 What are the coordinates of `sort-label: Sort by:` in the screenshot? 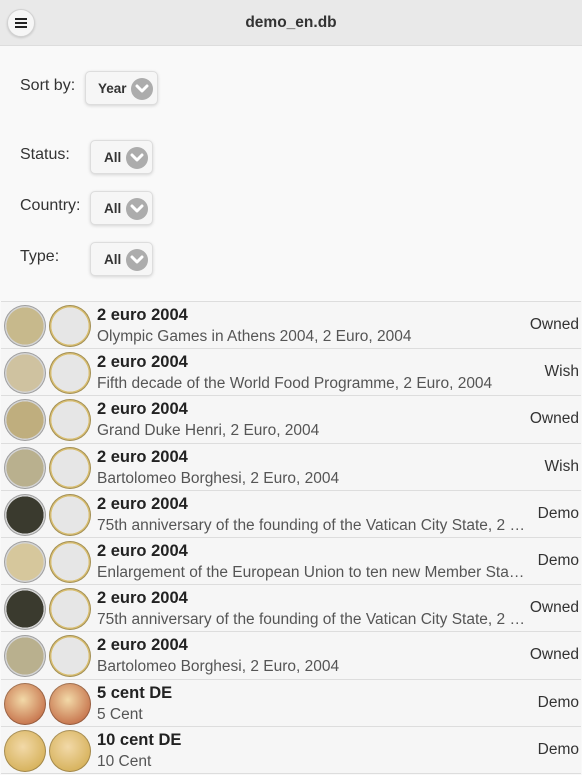 It's located at (48, 85).